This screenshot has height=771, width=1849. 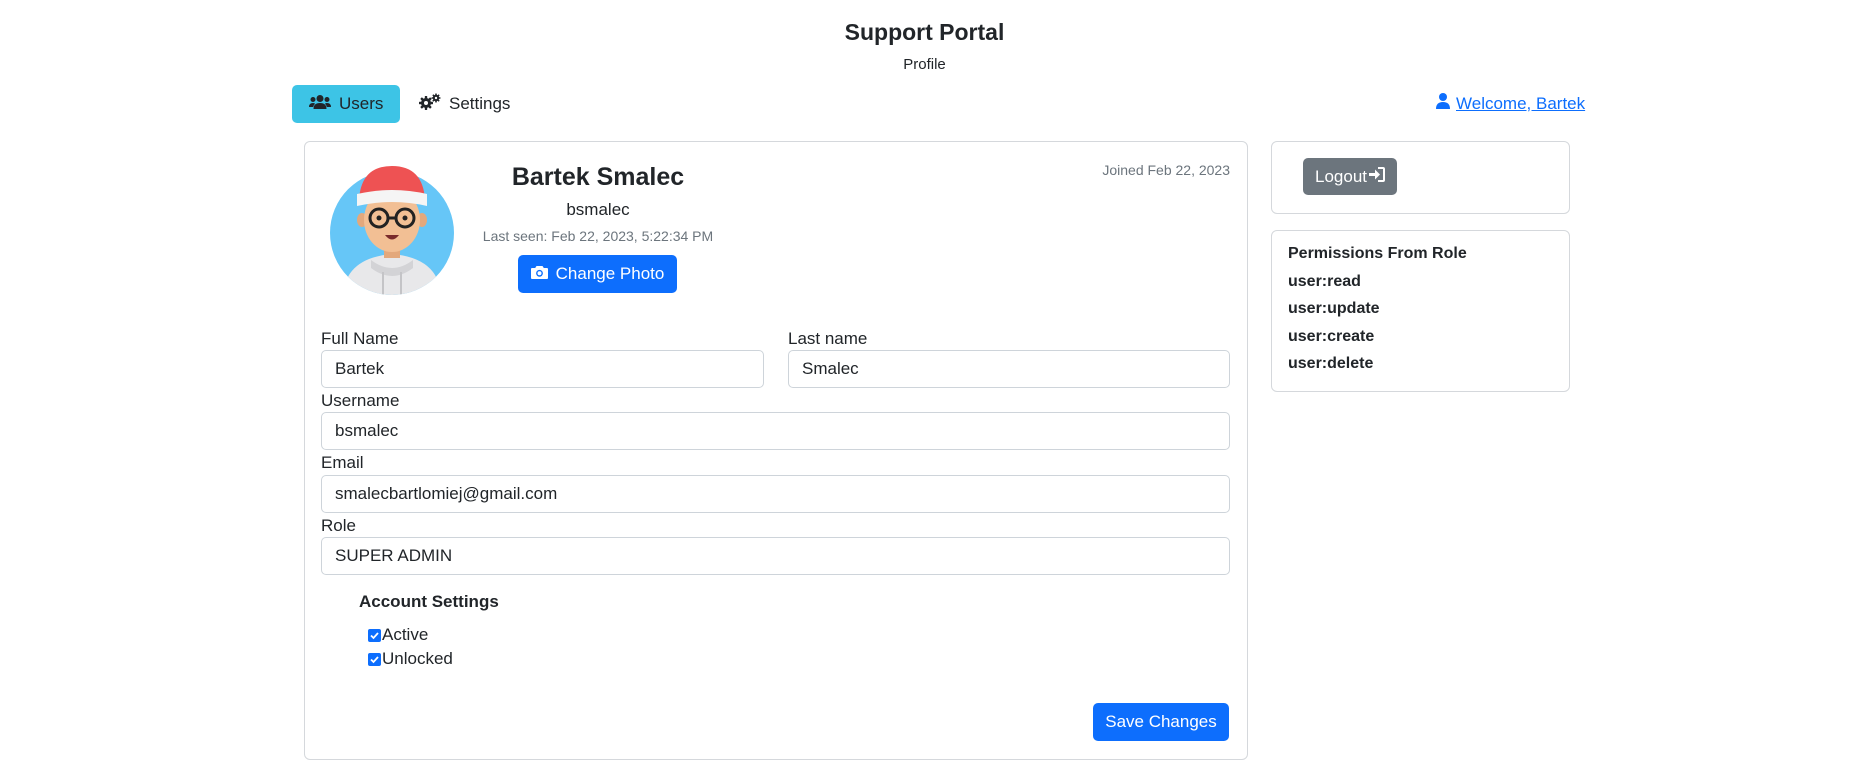 I want to click on email-input: smalecbartlomiej@gmail.com, so click(x=775, y=494).